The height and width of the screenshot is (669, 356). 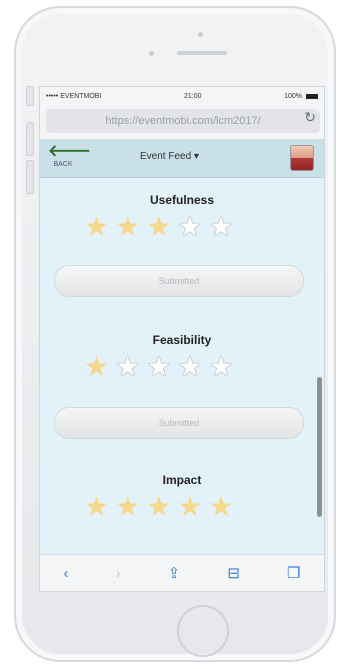 I want to click on battery-icon, so click(x=312, y=96).